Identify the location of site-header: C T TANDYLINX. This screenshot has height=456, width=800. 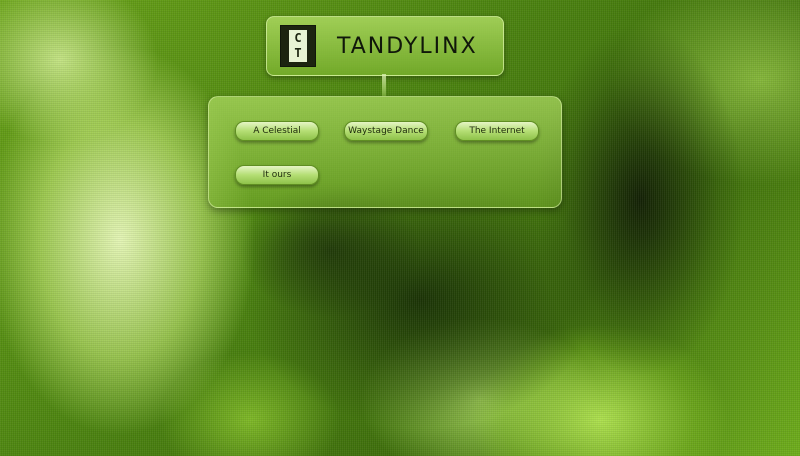
(385, 46).